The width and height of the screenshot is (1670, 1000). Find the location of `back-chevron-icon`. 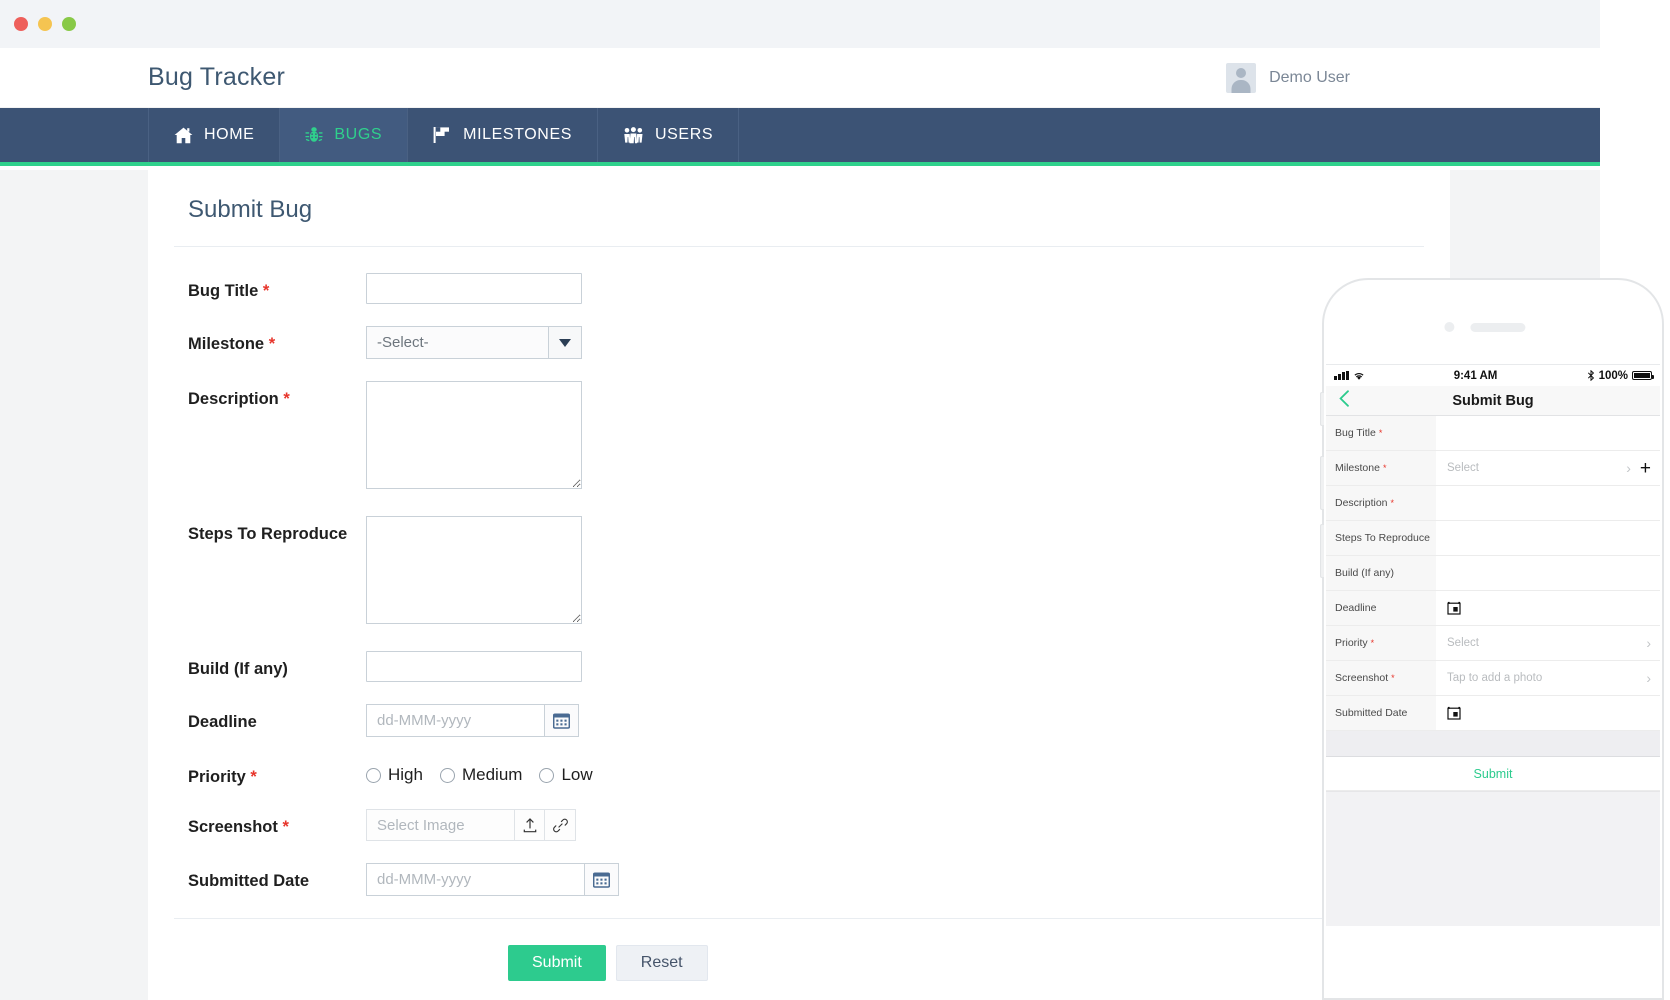

back-chevron-icon is located at coordinates (1344, 400).